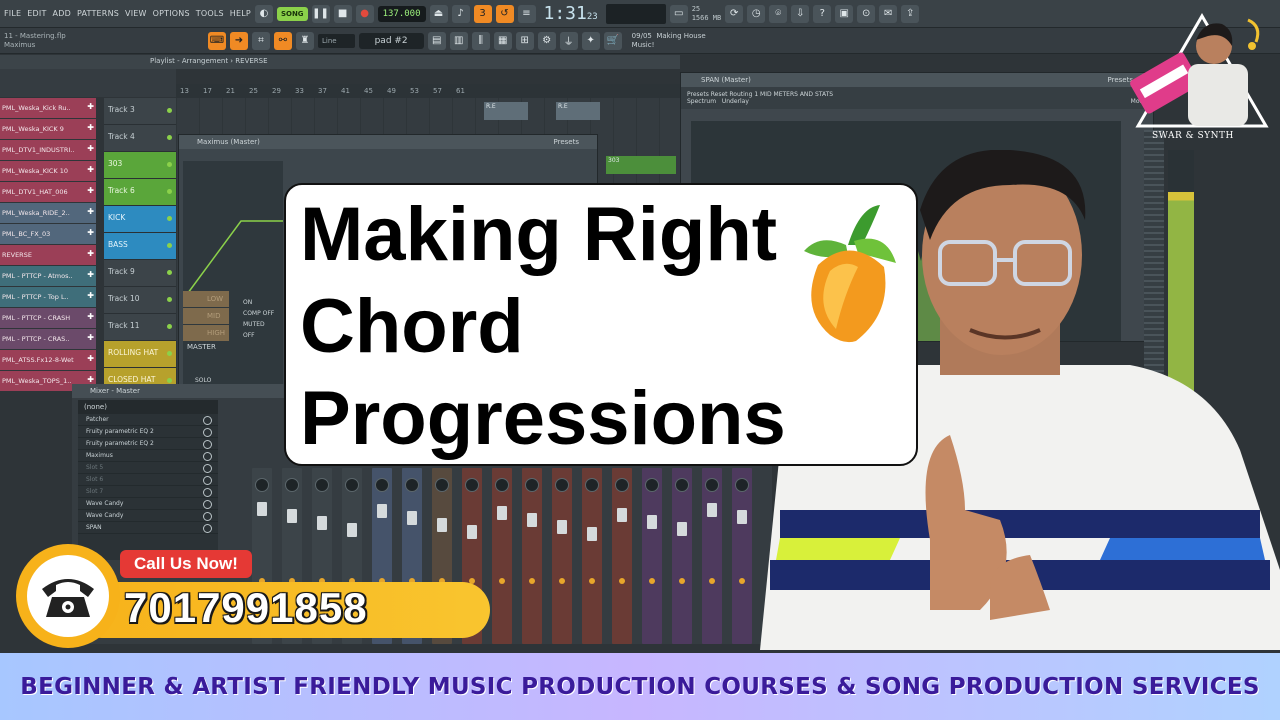 This screenshot has width=1280, height=720. Describe the element at coordinates (524, 40) in the screenshot. I see `browser-icon: ⊞` at that location.